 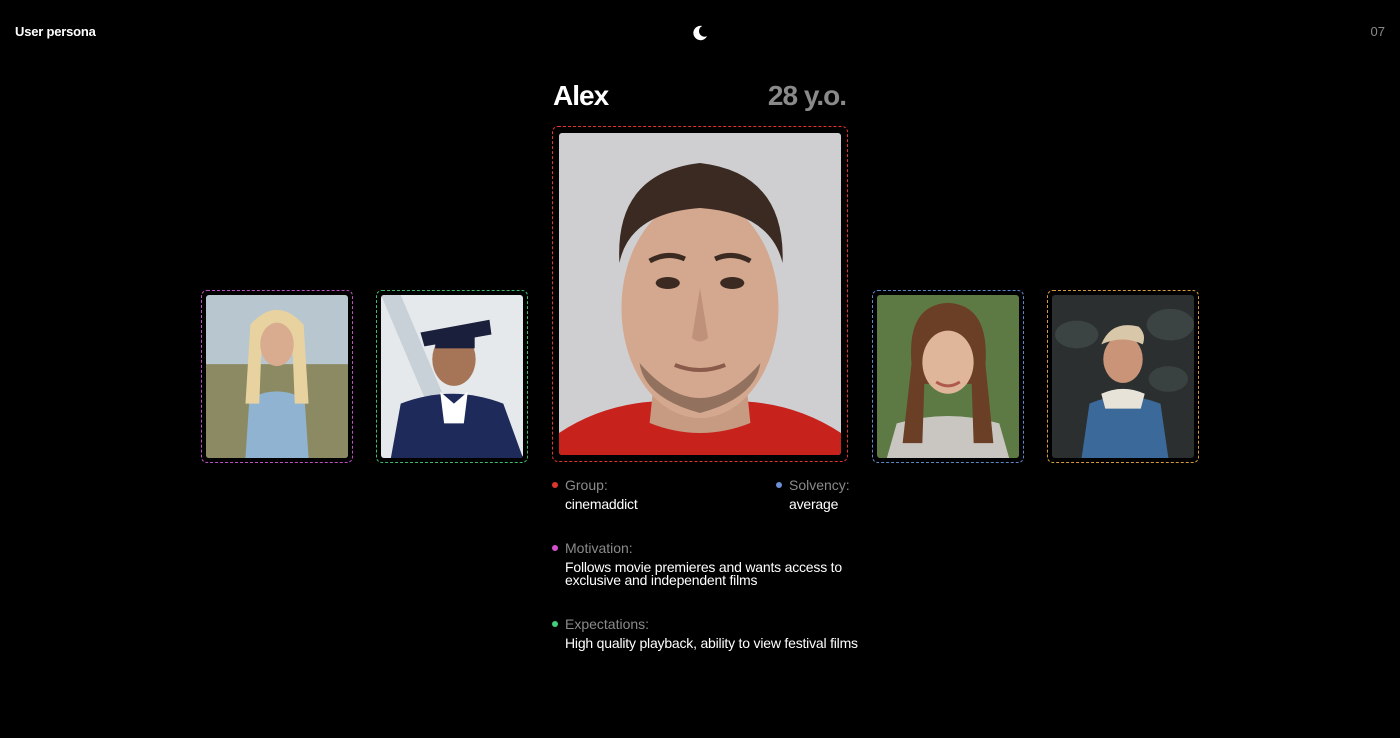 I want to click on solvency-bullet, so click(x=779, y=485).